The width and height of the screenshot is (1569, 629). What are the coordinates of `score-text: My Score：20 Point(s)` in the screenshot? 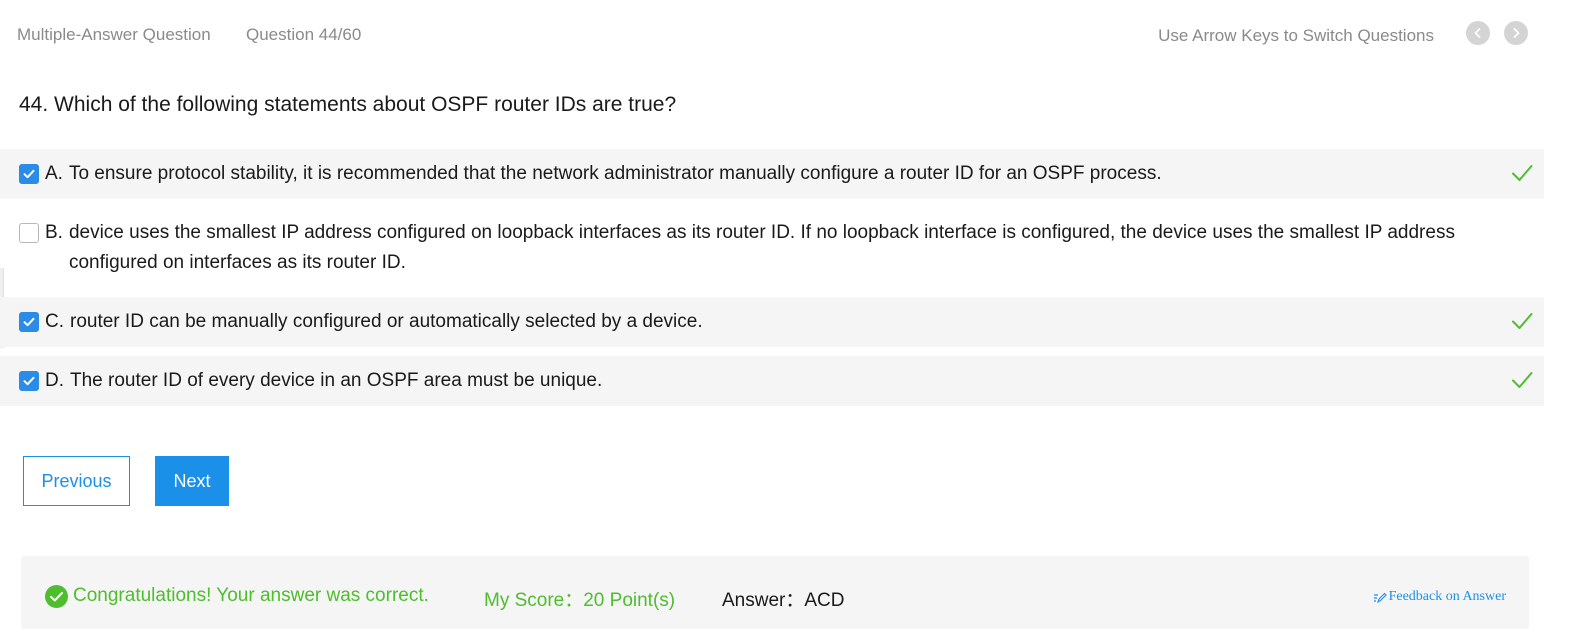 It's located at (580, 600).